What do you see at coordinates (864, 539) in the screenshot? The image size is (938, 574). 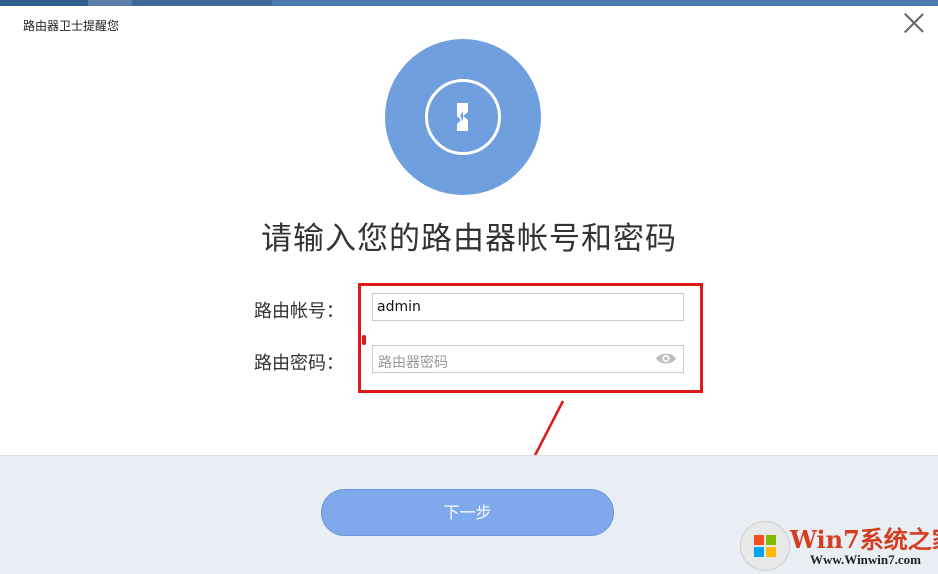 I see `watermark-brand: Win7系统之家` at bounding box center [864, 539].